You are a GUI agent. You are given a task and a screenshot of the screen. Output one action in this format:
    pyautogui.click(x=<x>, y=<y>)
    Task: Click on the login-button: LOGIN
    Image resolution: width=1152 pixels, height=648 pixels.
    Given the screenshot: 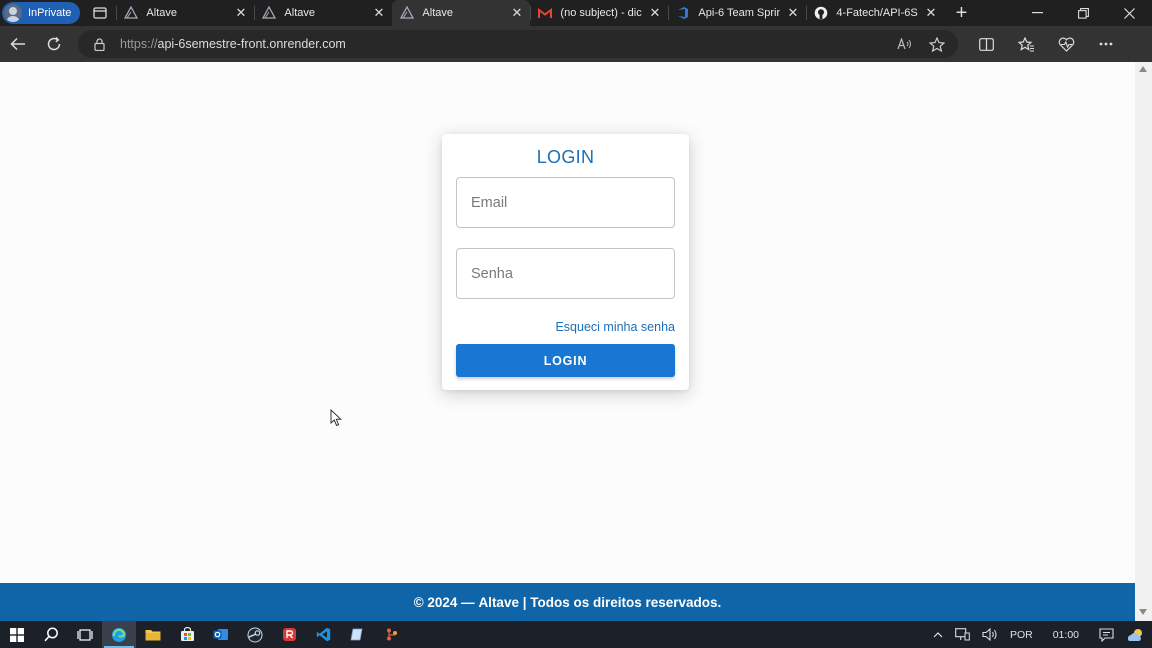 What is the action you would take?
    pyautogui.click(x=565, y=360)
    